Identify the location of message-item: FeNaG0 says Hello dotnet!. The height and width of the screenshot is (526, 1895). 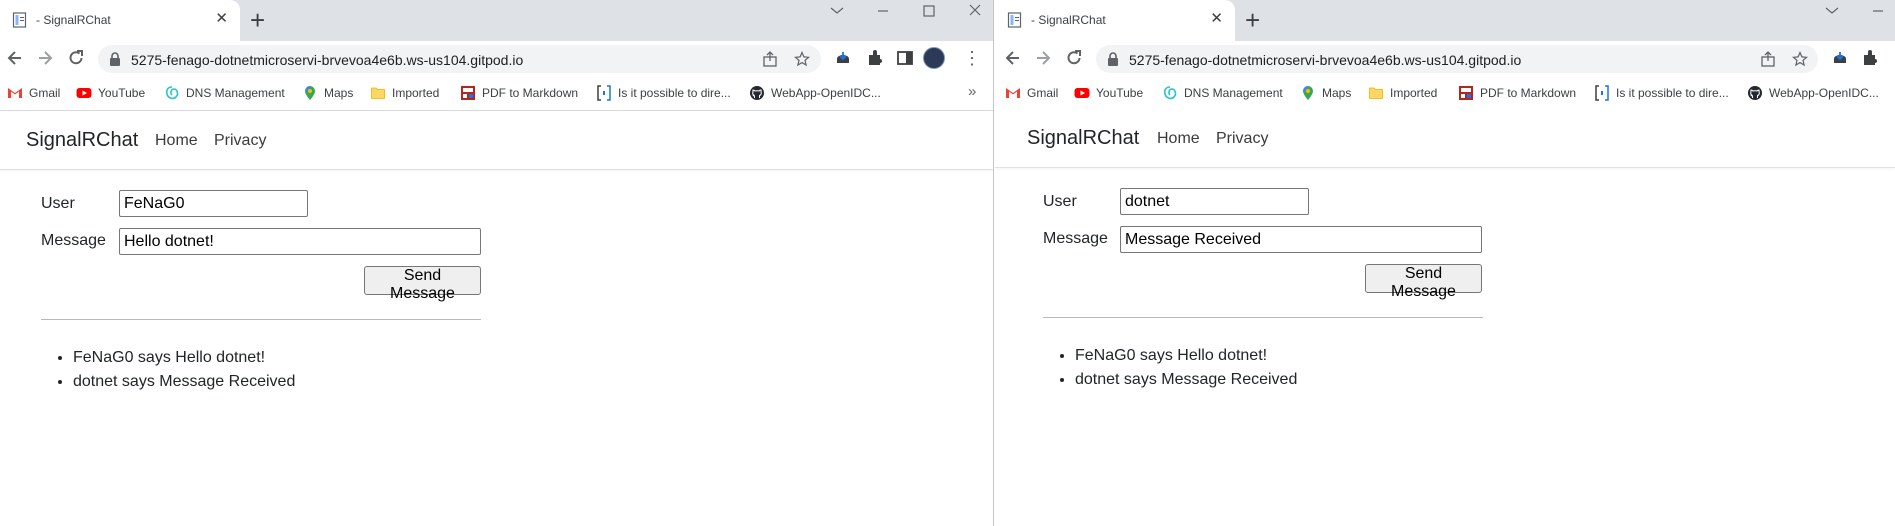
(184, 358).